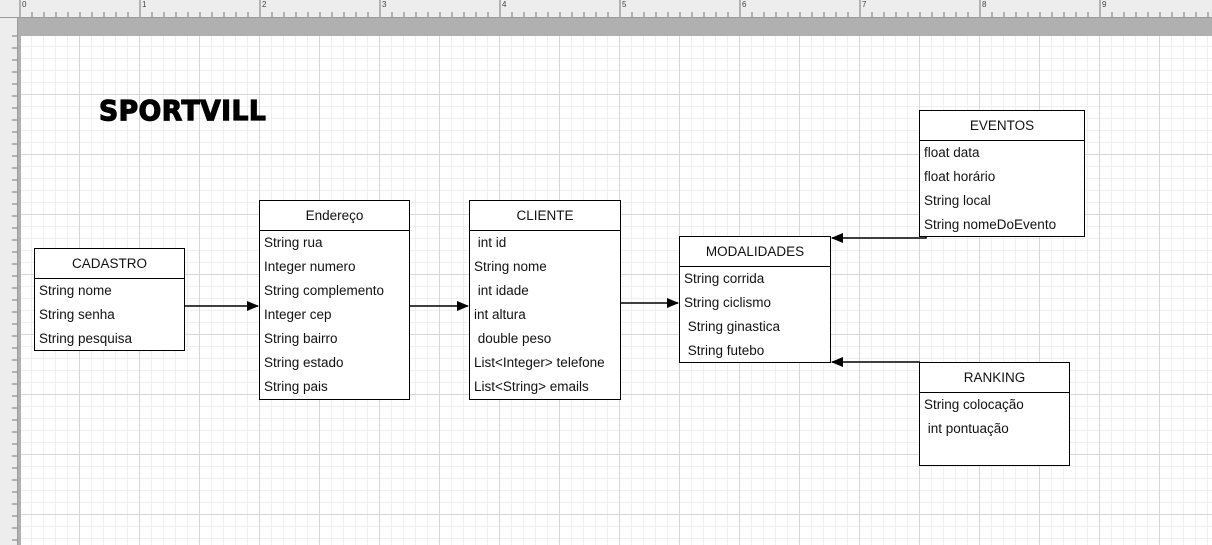  Describe the element at coordinates (144, 4) in the screenshot. I see `ruler-label: 1` at that location.